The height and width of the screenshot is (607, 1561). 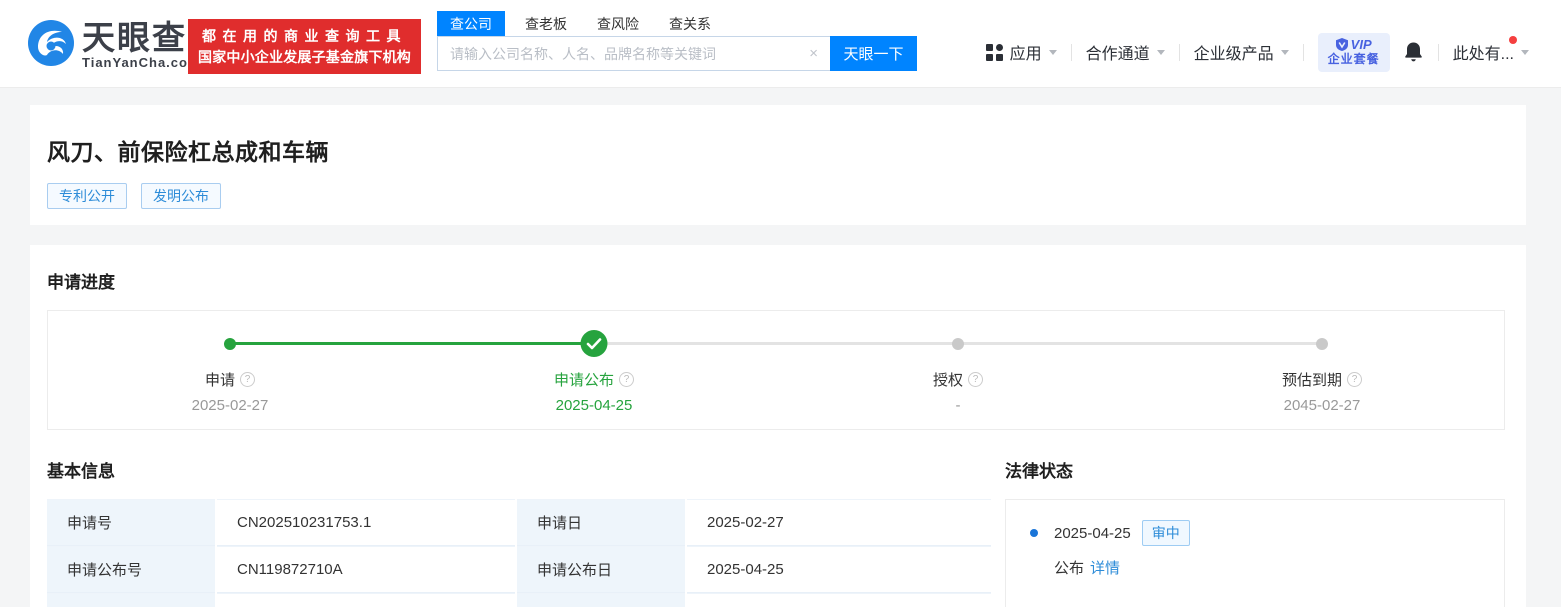 What do you see at coordinates (1341, 44) in the screenshot?
I see `vip-shield-icon` at bounding box center [1341, 44].